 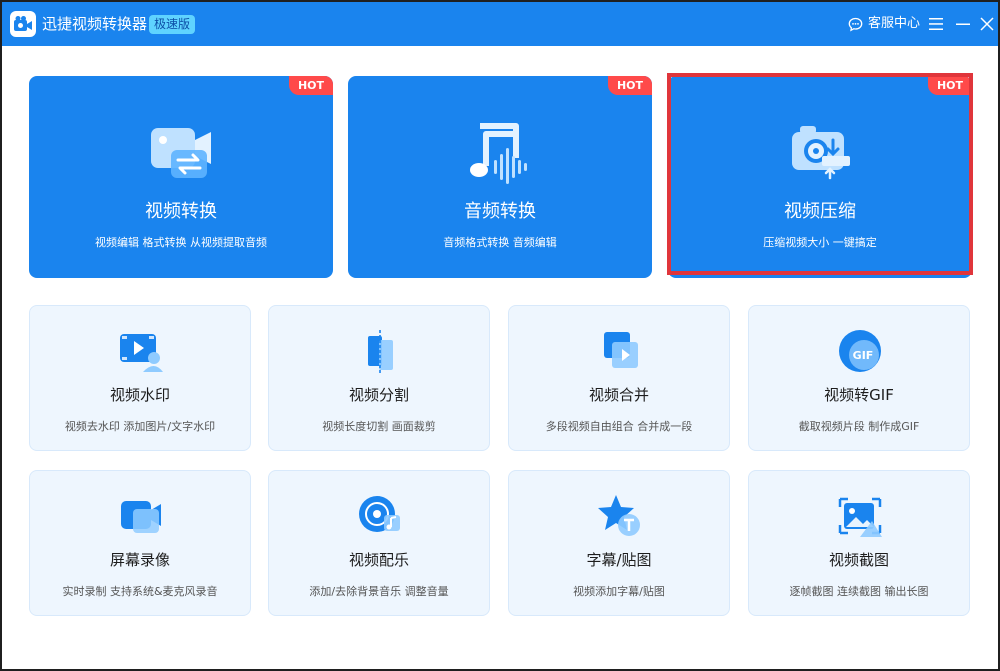 I want to click on close-icon, so click(x=987, y=24).